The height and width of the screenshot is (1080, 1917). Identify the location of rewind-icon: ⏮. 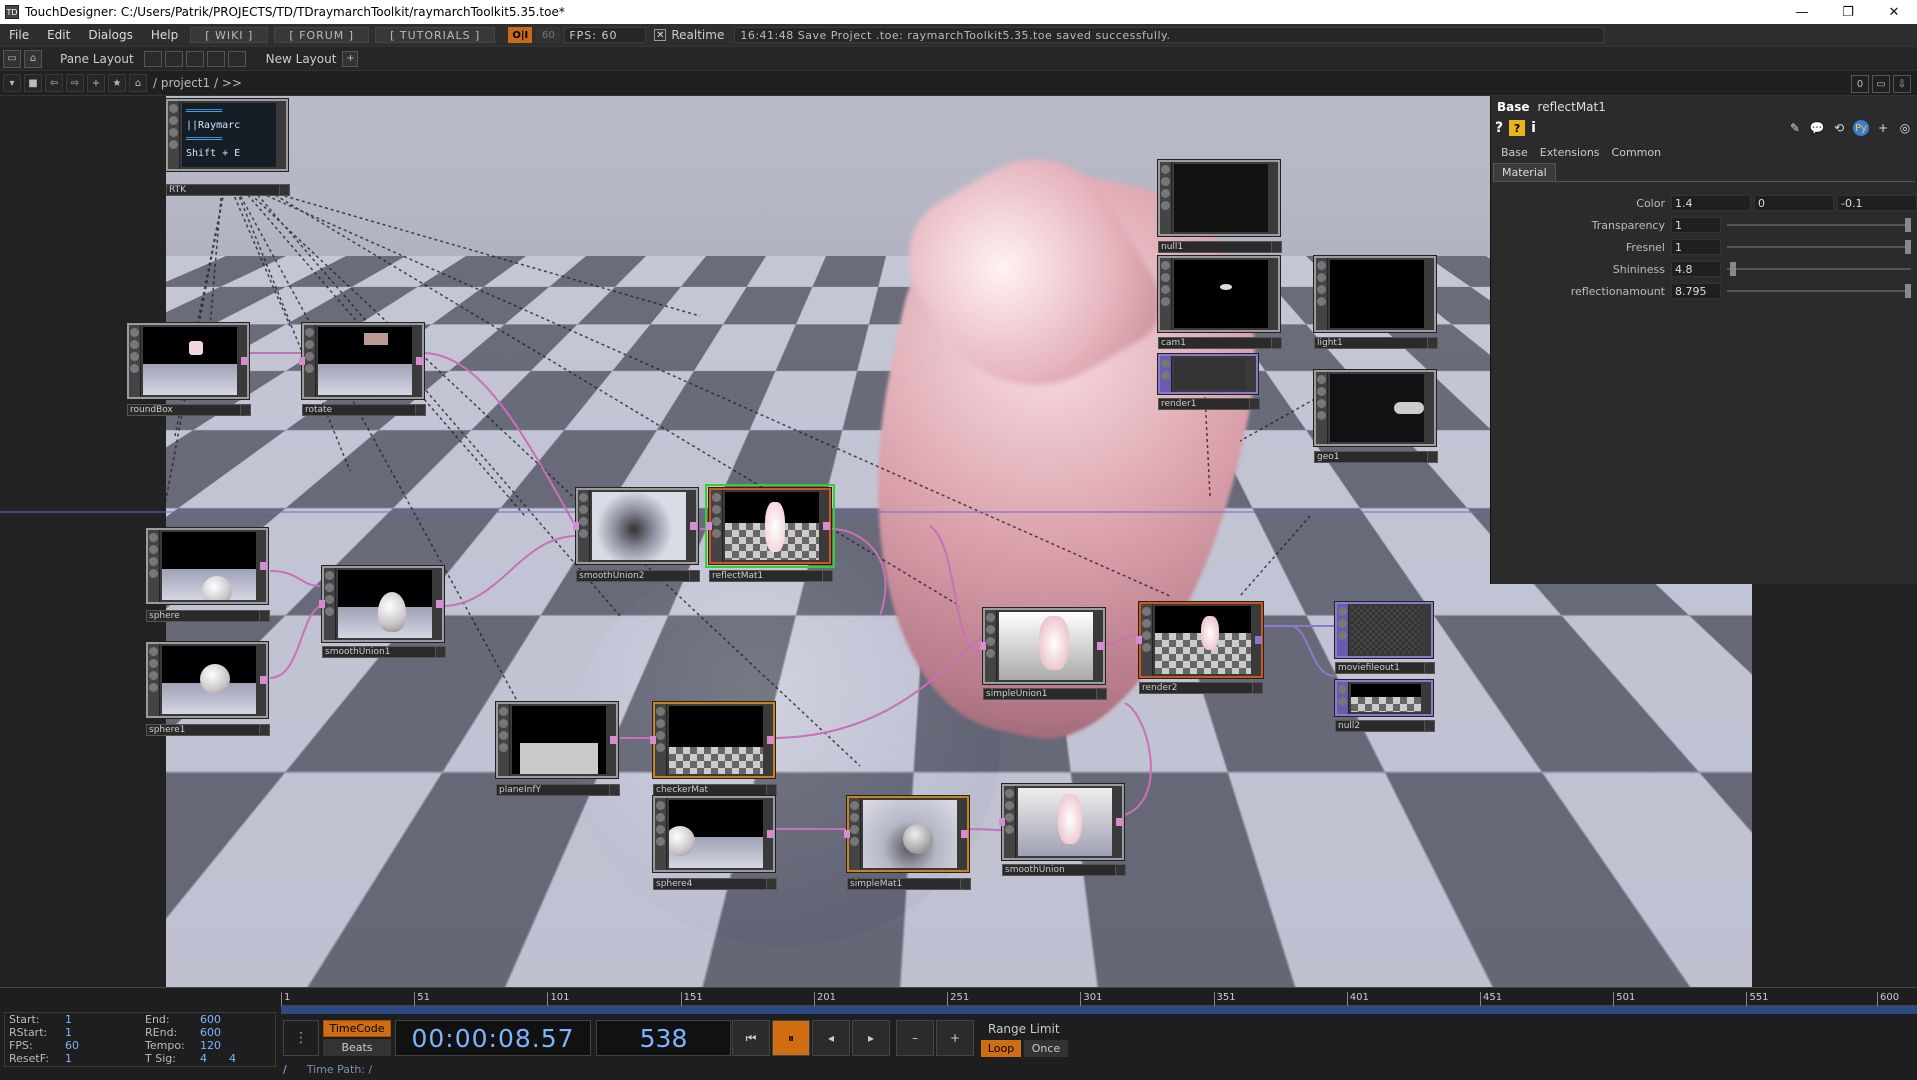
(751, 1038).